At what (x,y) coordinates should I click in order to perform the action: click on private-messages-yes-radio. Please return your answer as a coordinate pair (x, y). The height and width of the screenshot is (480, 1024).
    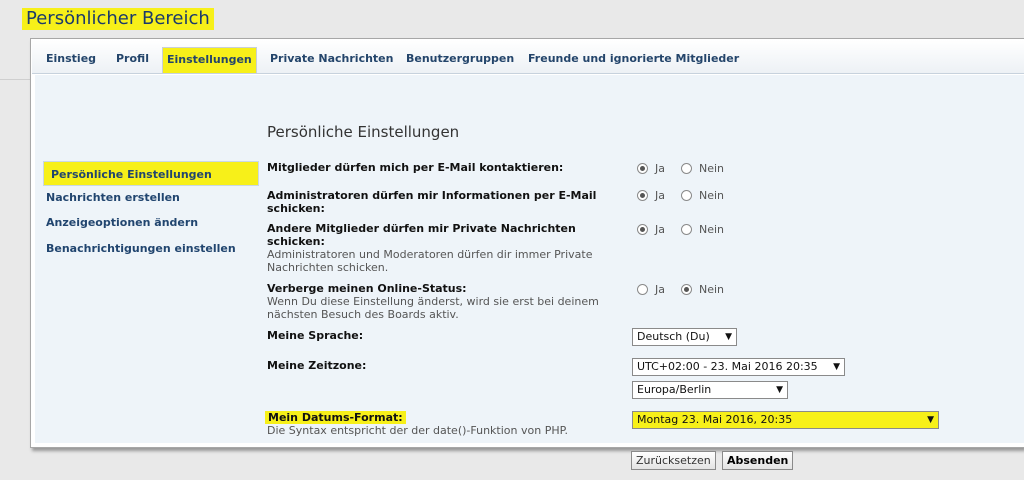
    Looking at the image, I should click on (642, 229).